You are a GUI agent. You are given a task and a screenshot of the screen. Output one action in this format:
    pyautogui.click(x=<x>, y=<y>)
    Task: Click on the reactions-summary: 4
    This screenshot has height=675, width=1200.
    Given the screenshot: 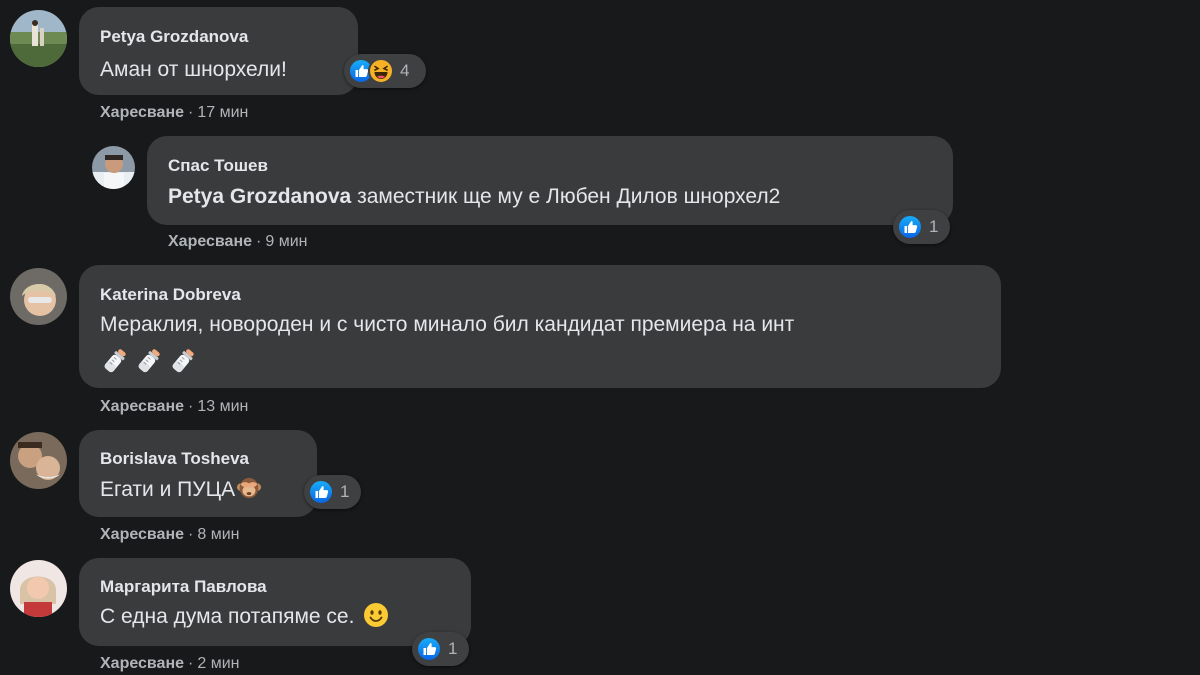 What is the action you would take?
    pyautogui.click(x=385, y=71)
    